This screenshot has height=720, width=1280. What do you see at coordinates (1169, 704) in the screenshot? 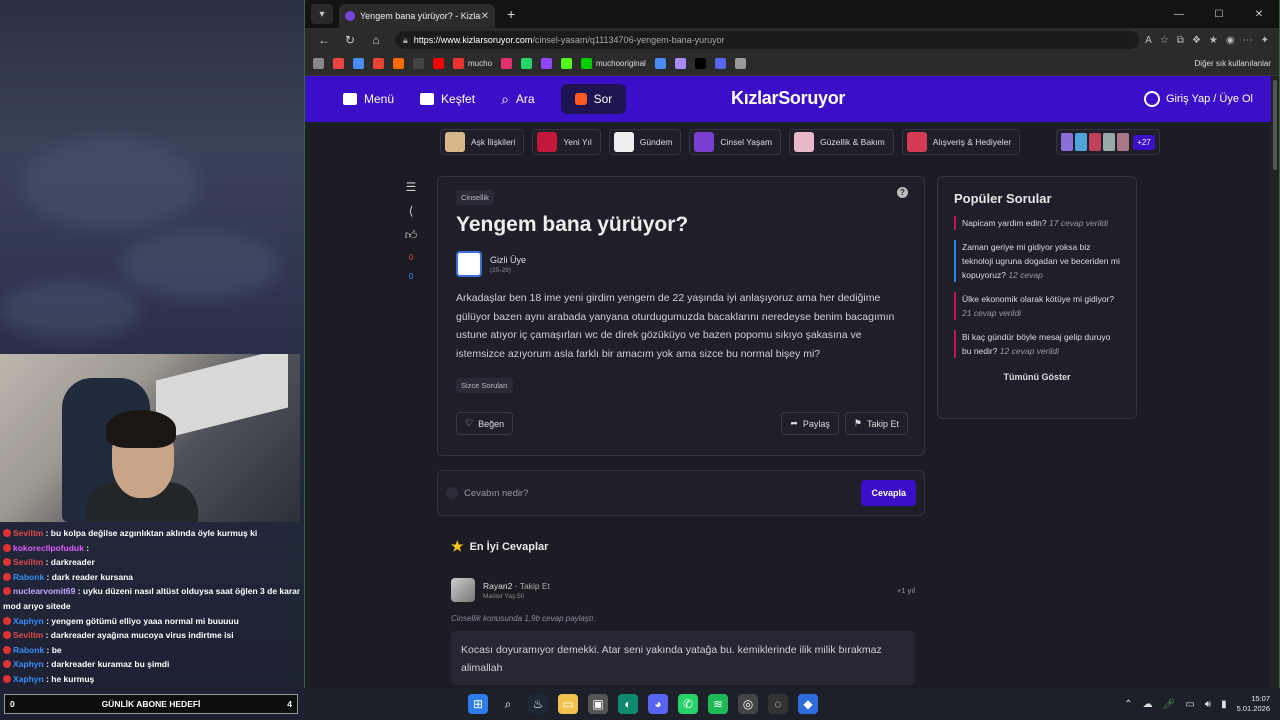
I see `mic-icon: 🎤︎` at bounding box center [1169, 704].